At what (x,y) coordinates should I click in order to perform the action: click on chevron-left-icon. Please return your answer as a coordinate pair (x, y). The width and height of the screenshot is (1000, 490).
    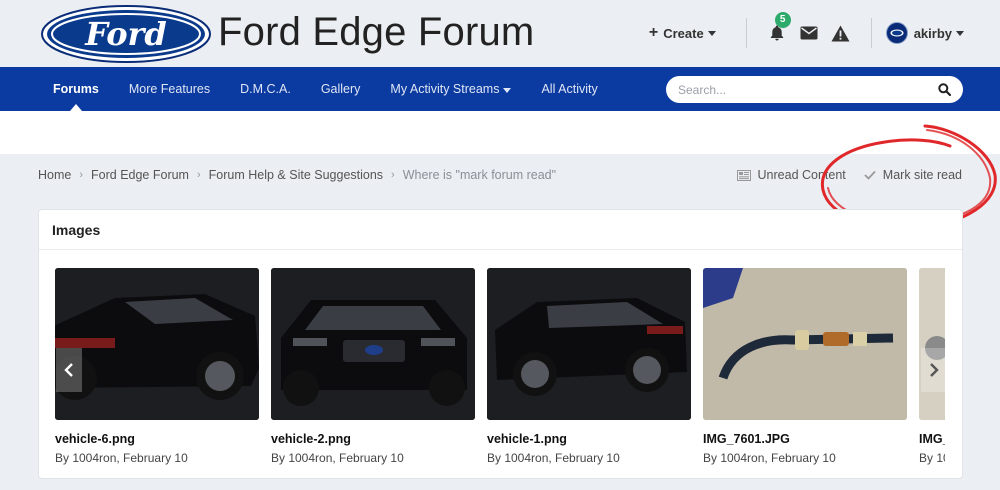
    Looking at the image, I should click on (68, 370).